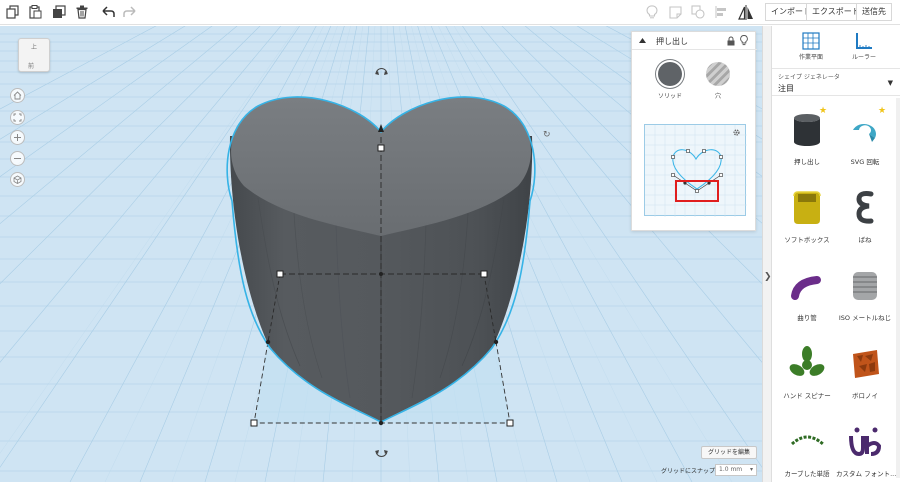 This screenshot has height=482, width=900. Describe the element at coordinates (807, 318) in the screenshot. I see `shape-name: 曲り管` at that location.